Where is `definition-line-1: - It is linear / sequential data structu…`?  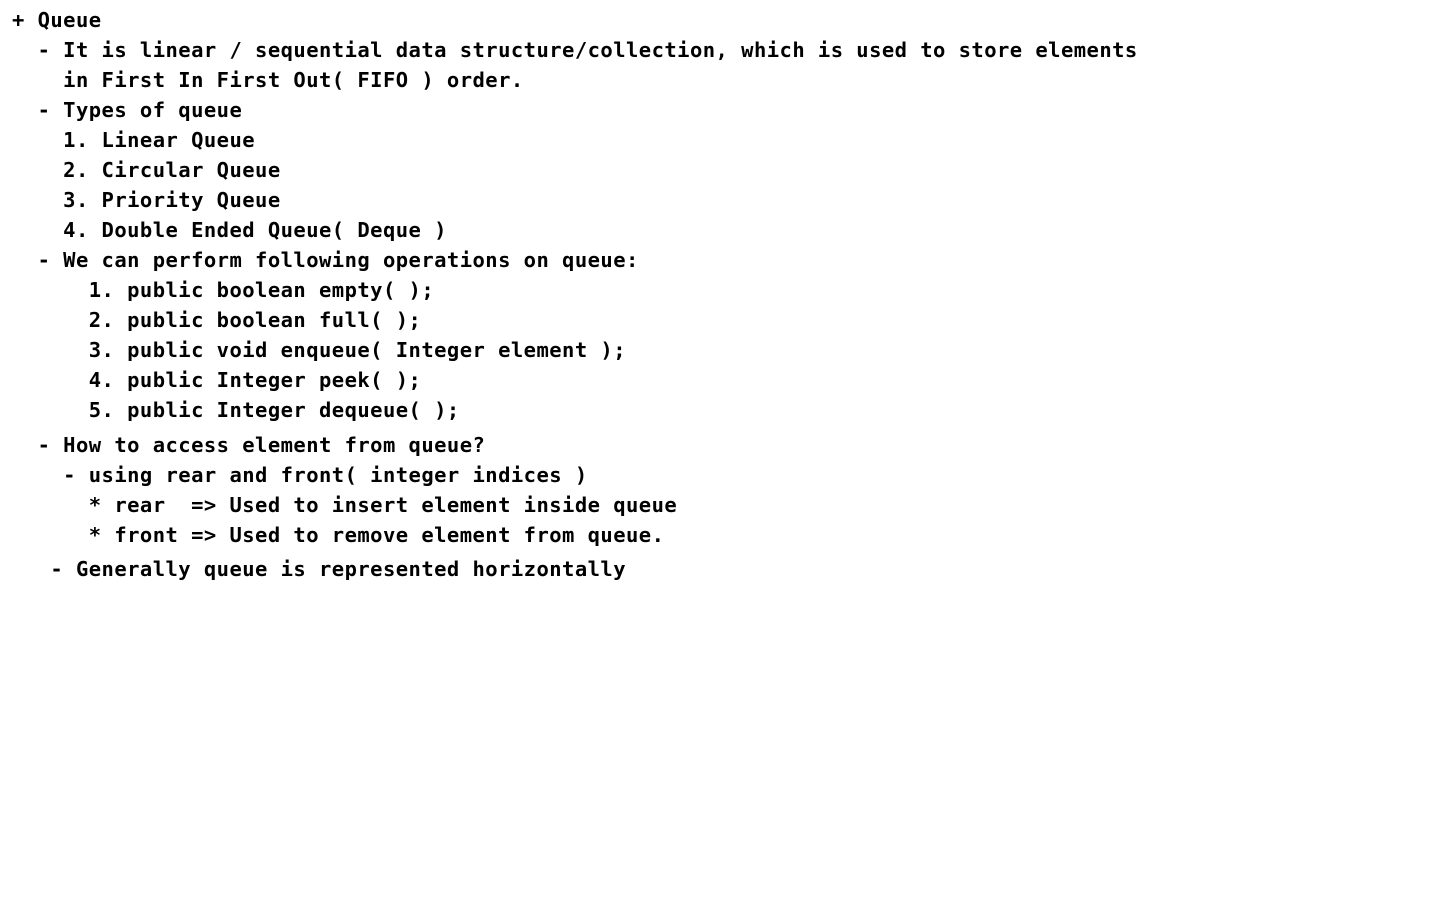
definition-line-1: - It is linear / sequential data structu… is located at coordinates (575, 50).